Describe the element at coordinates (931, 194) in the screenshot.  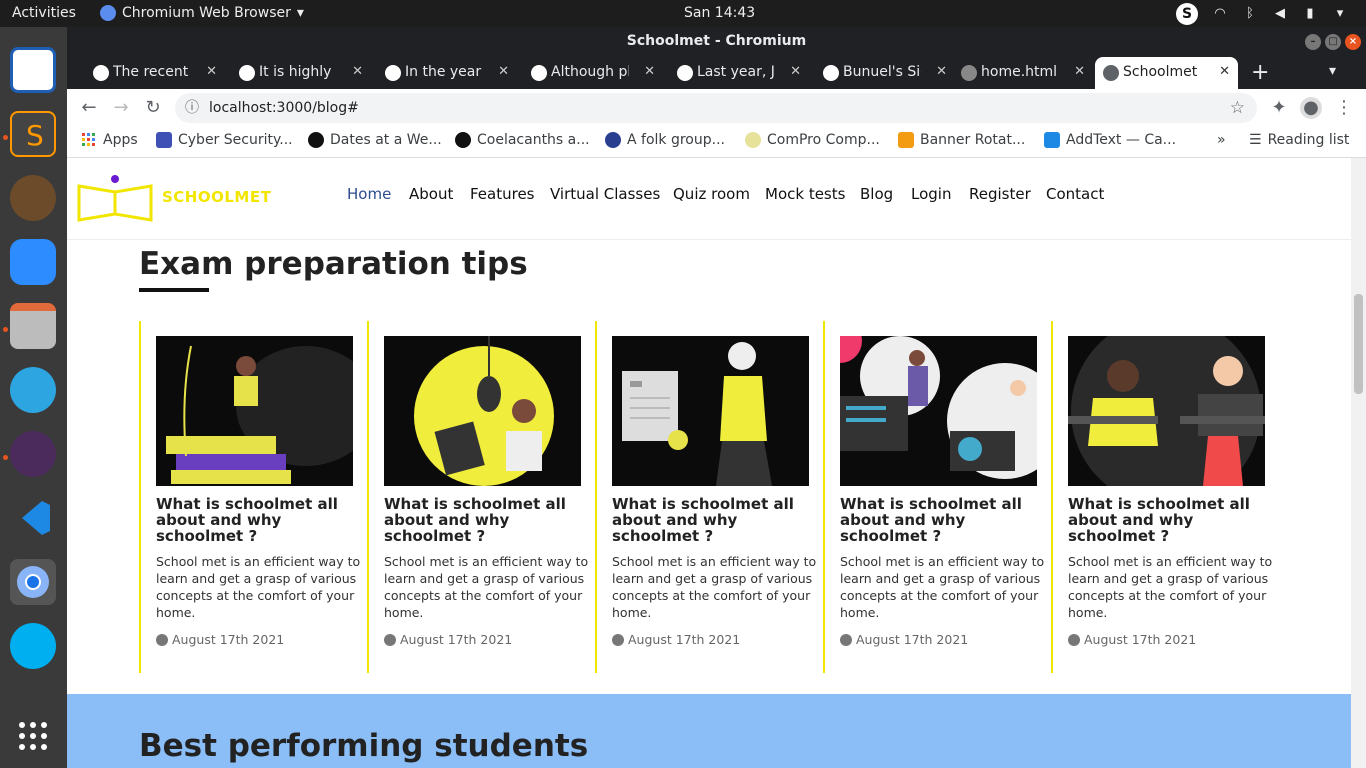
I see `nav-login: Login` at that location.